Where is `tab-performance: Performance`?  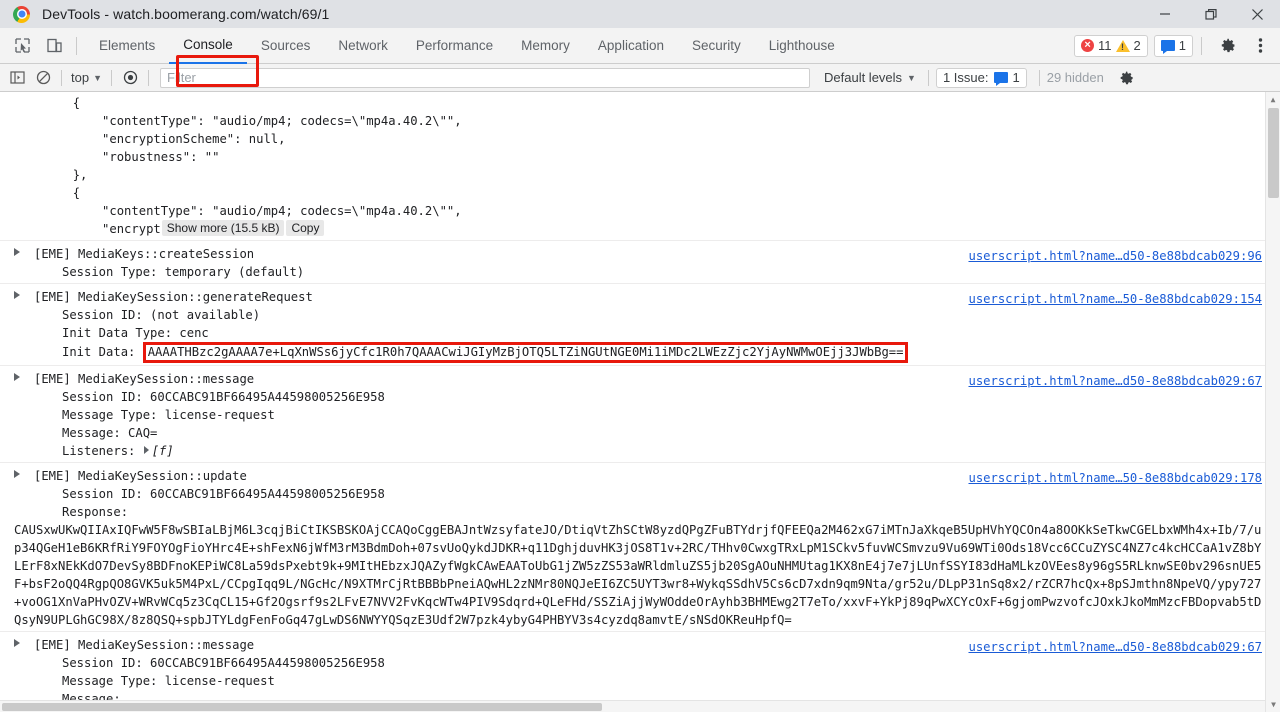
tab-performance: Performance is located at coordinates (454, 46).